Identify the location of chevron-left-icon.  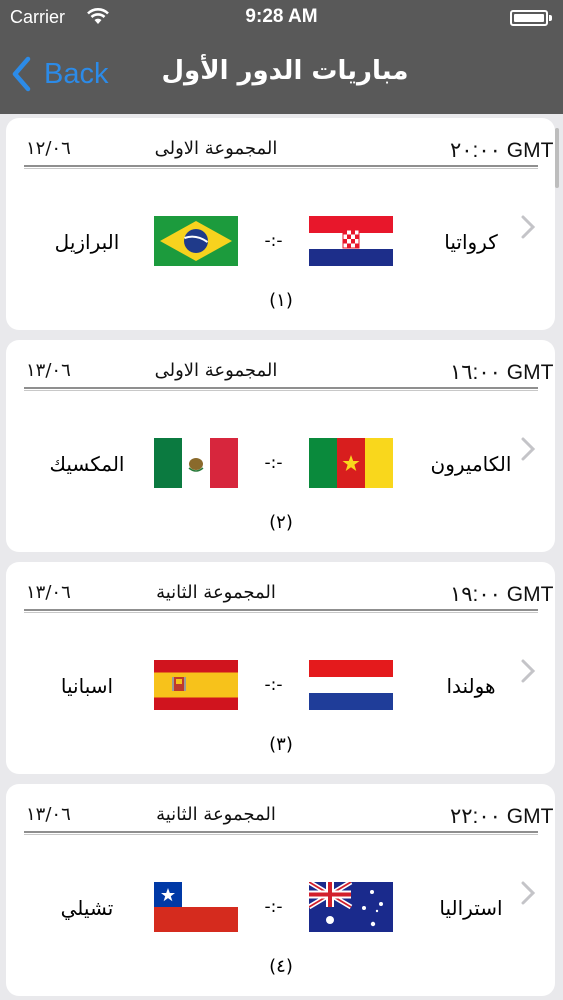
(21, 74).